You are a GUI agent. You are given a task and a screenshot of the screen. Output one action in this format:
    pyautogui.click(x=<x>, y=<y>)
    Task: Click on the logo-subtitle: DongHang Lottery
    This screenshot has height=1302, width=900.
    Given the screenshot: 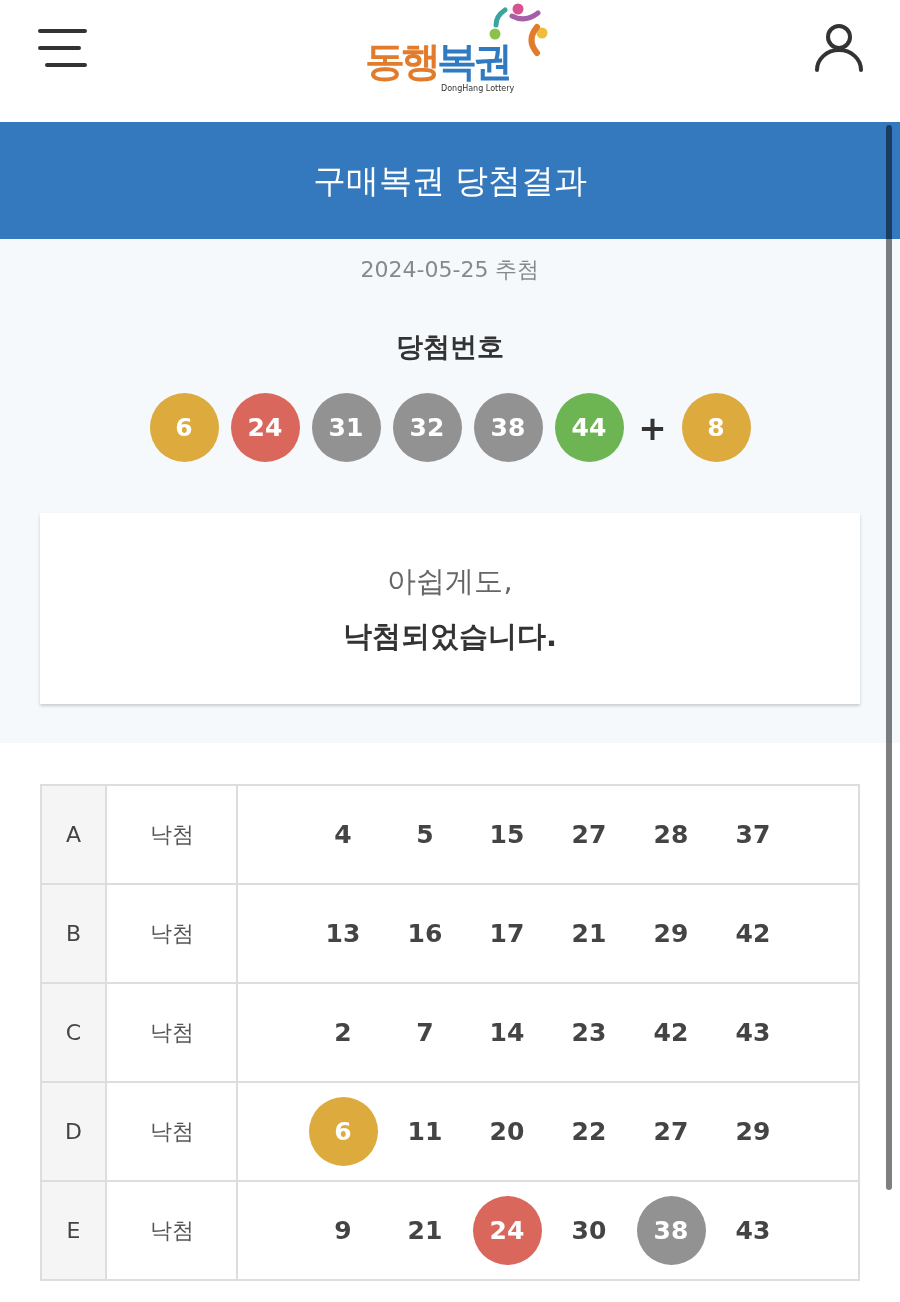 What is the action you would take?
    pyautogui.click(x=478, y=89)
    